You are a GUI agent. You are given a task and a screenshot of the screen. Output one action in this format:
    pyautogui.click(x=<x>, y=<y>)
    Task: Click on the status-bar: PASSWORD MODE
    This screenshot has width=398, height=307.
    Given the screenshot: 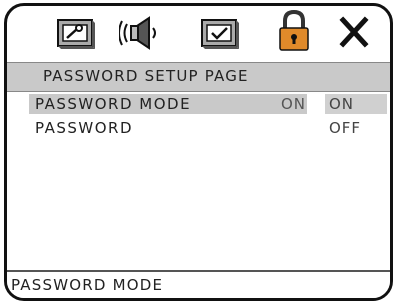 What is the action you would take?
    pyautogui.click(x=198, y=284)
    